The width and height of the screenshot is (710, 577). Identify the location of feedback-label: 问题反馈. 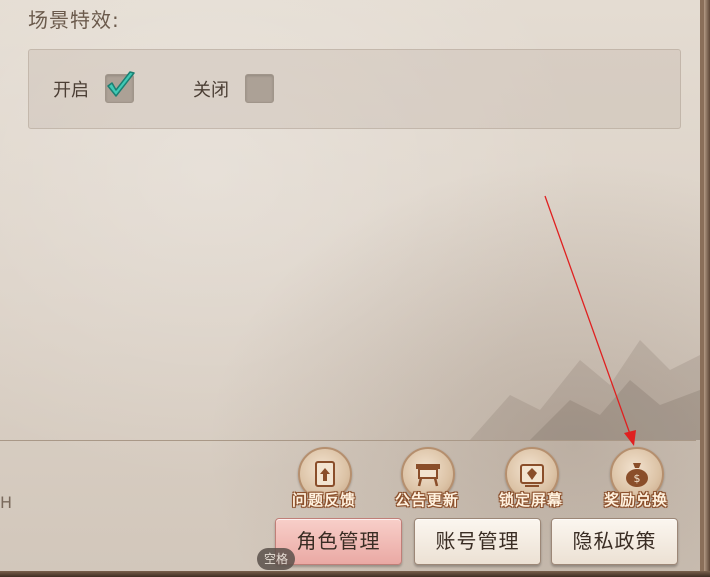
(323, 500).